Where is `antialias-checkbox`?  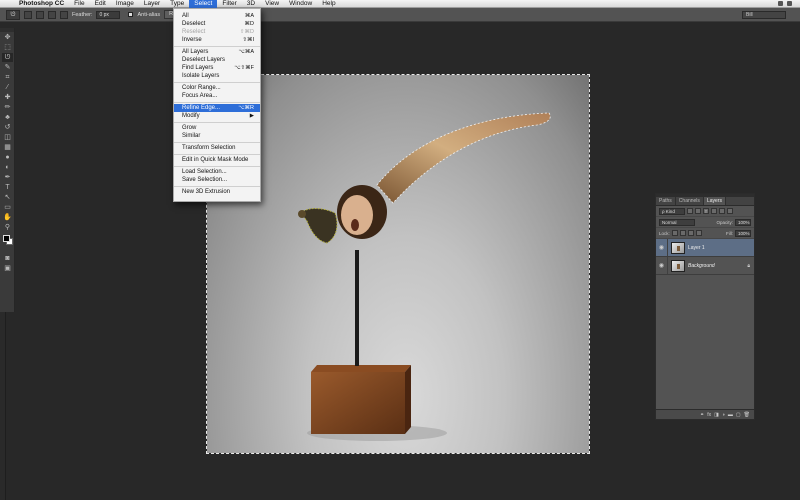 antialias-checkbox is located at coordinates (131, 14).